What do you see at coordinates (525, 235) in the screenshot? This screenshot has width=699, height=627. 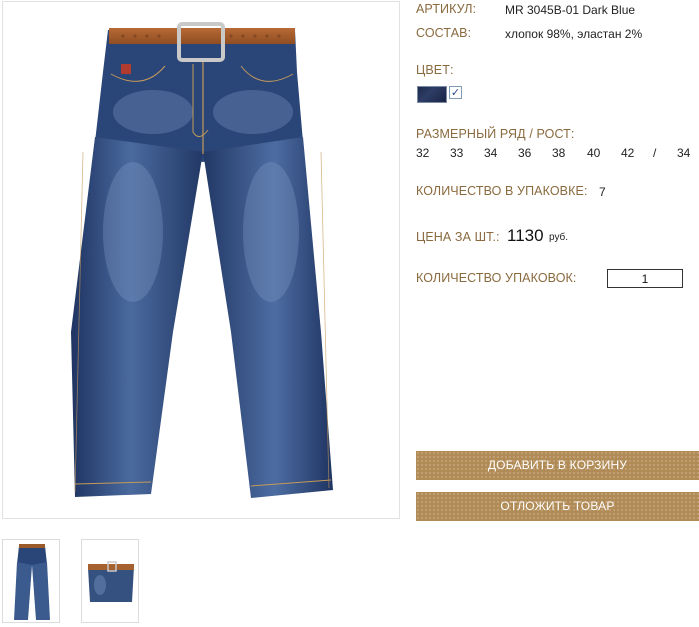 I see `price-value: 1130` at bounding box center [525, 235].